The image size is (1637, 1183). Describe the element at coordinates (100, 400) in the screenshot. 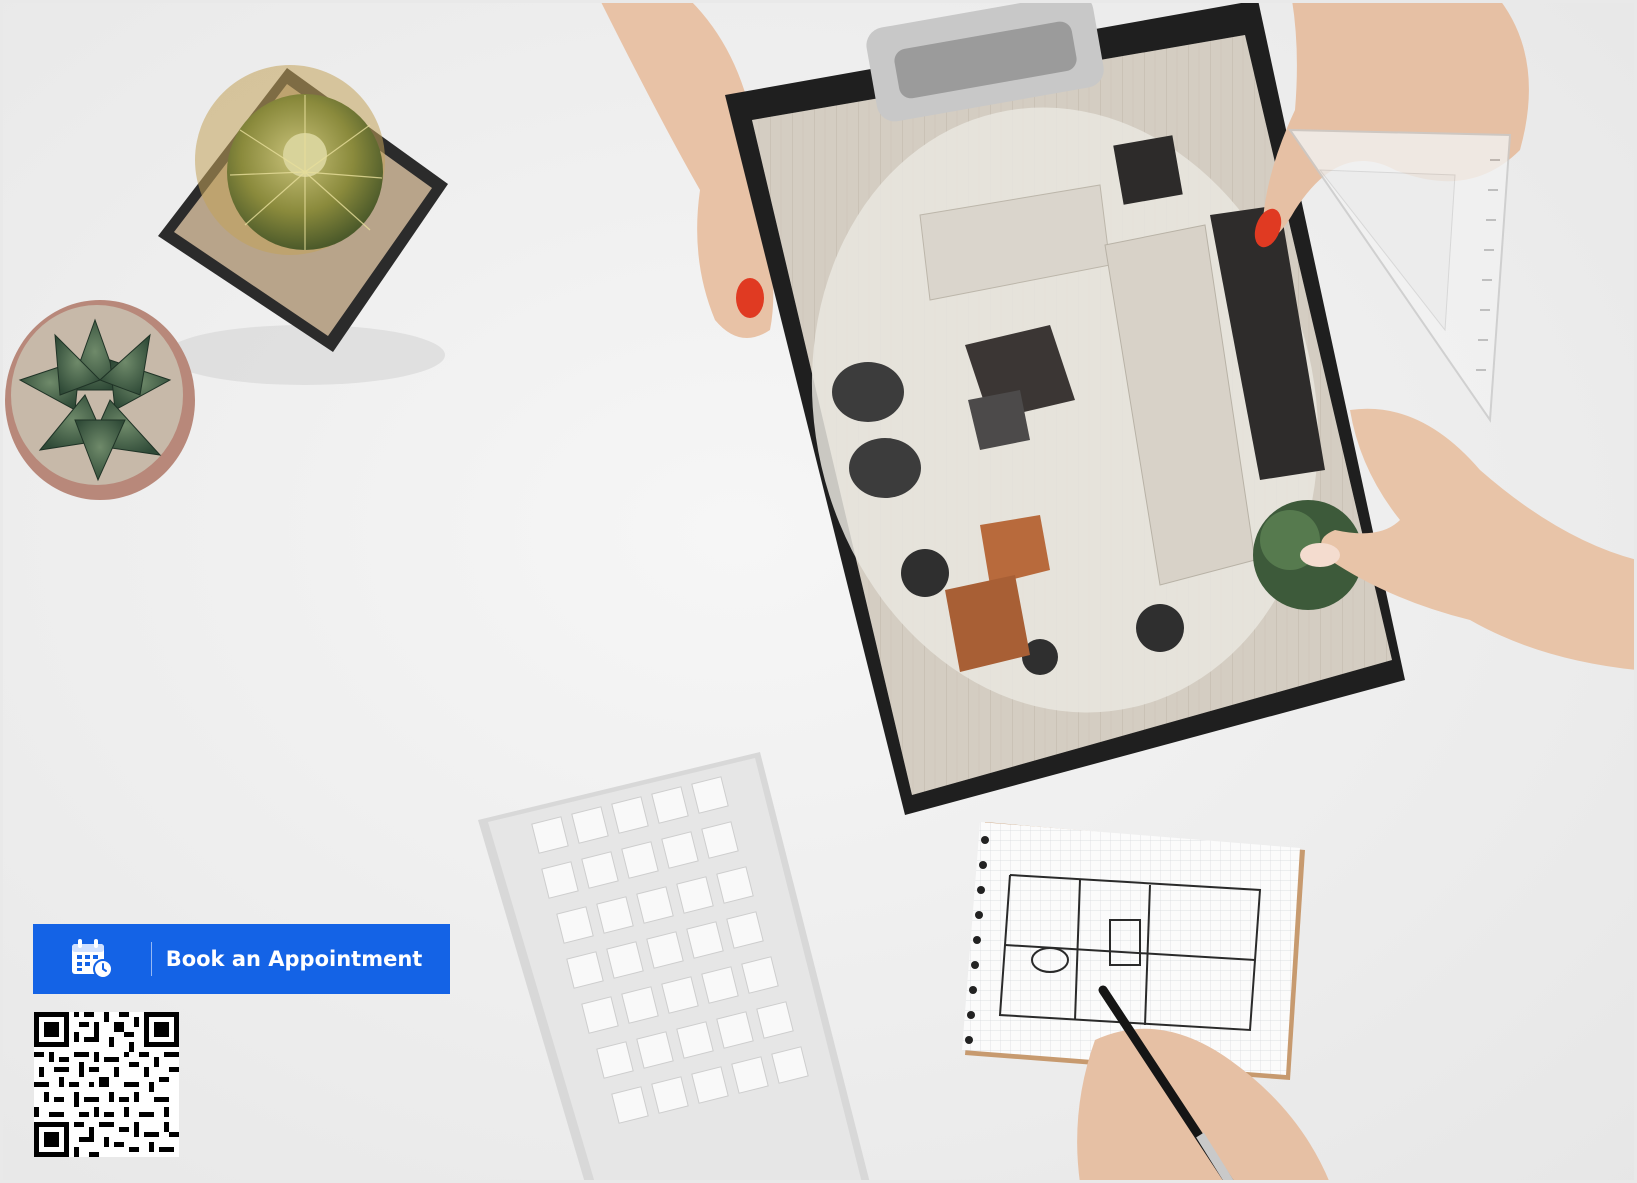

I see `succulent-pot` at that location.